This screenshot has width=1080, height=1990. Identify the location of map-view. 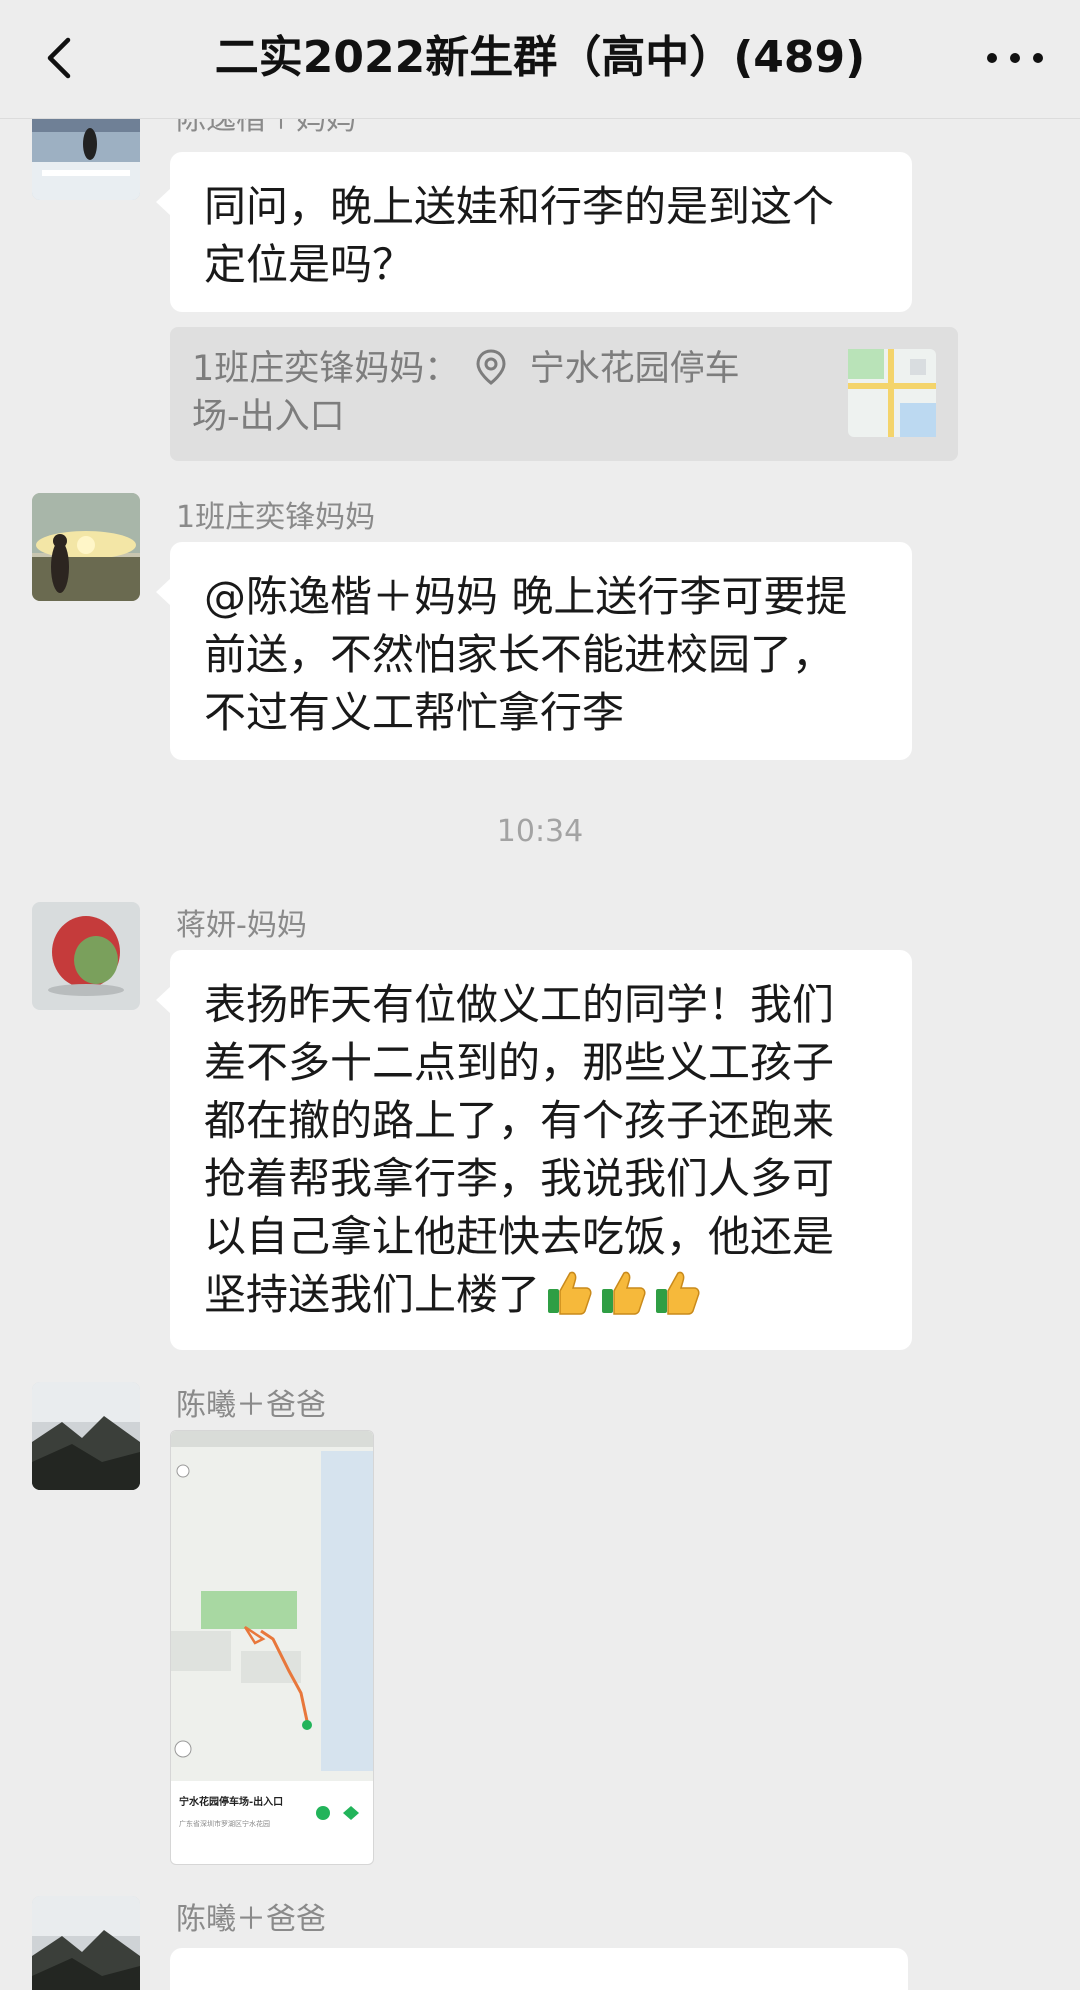
(272, 1606).